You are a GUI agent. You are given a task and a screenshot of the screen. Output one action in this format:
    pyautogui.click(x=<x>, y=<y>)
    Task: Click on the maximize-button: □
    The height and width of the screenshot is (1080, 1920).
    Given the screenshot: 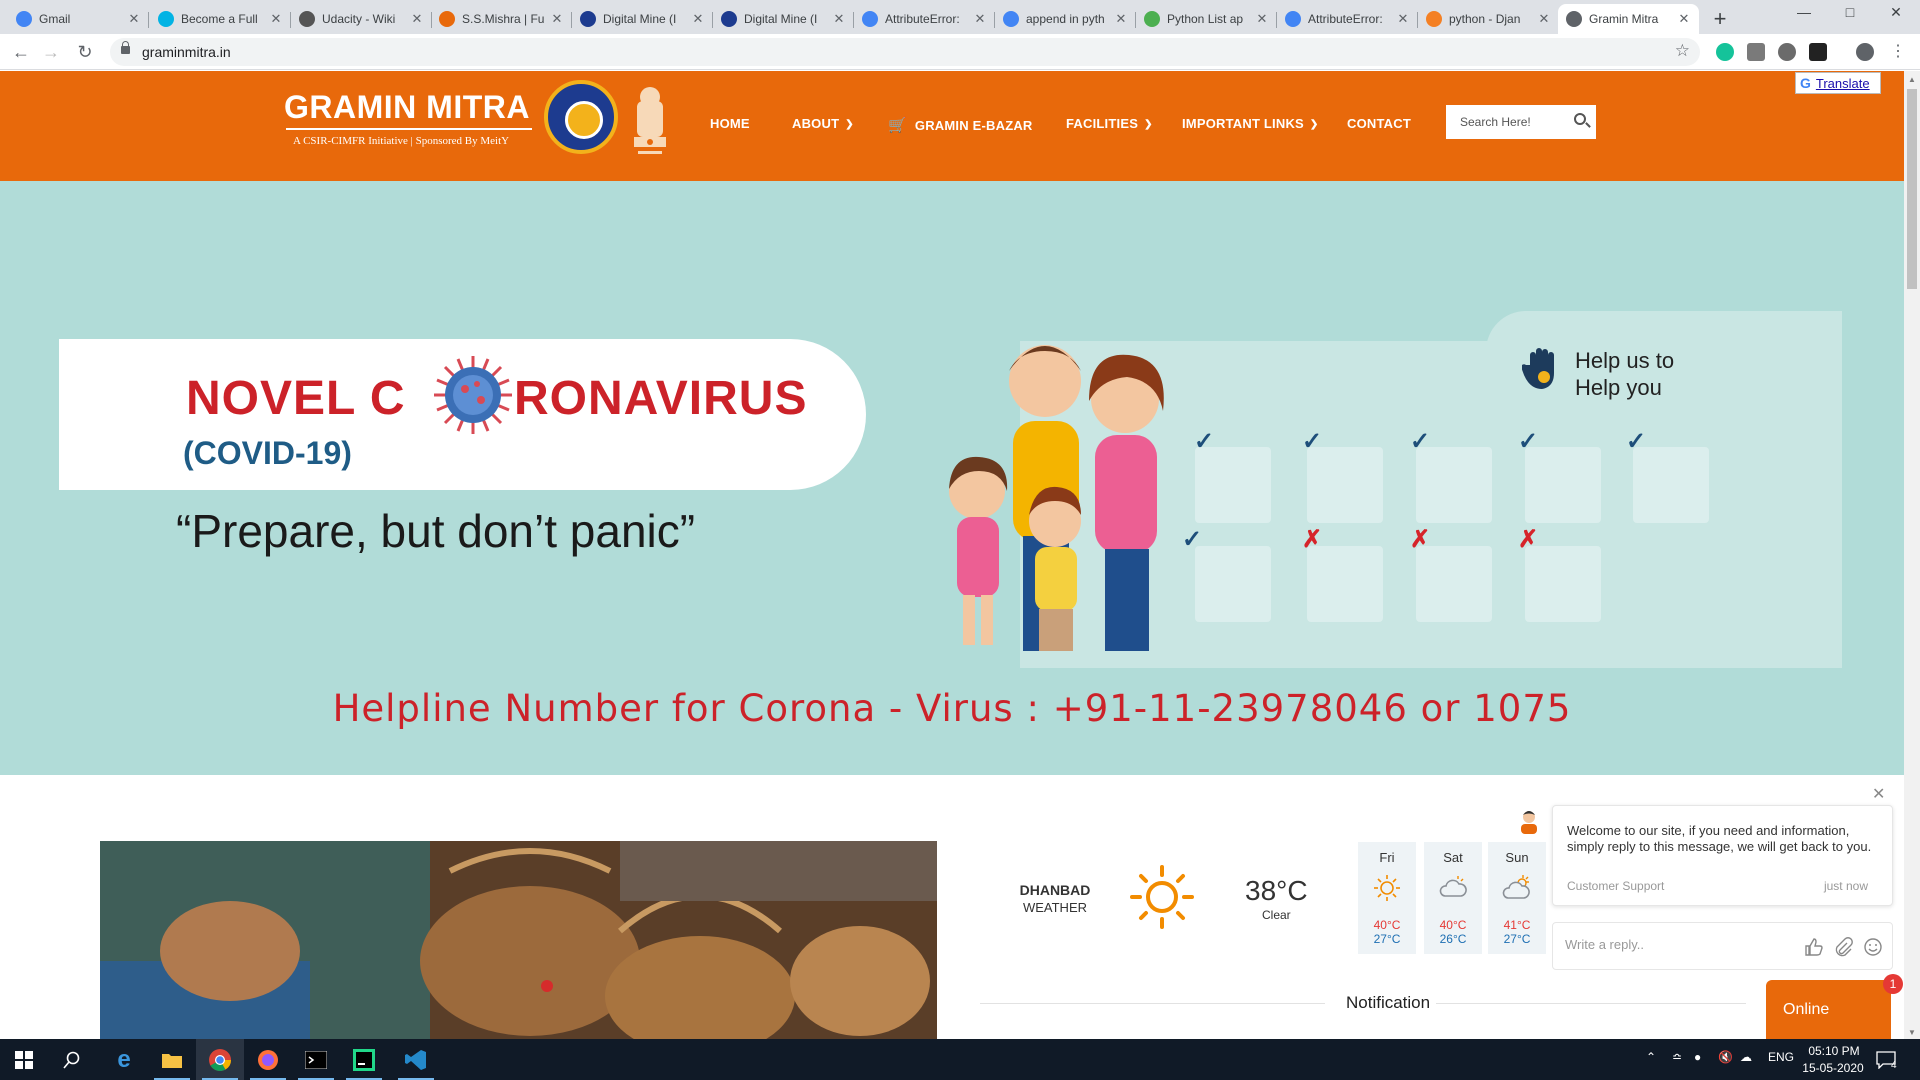 What is the action you would take?
    pyautogui.click(x=1850, y=12)
    